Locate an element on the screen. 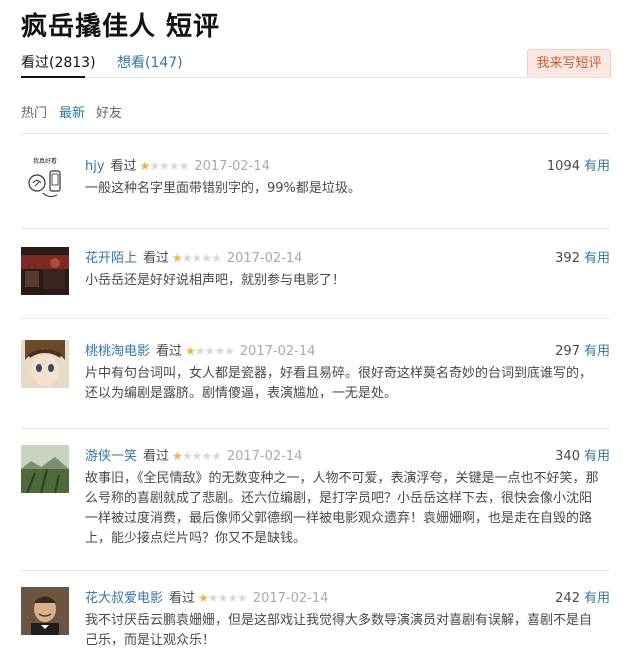 The height and width of the screenshot is (661, 640). review-meta: 游侠一笑 看过 ★★★★★ 2017-02-14 is located at coordinates (193, 454).